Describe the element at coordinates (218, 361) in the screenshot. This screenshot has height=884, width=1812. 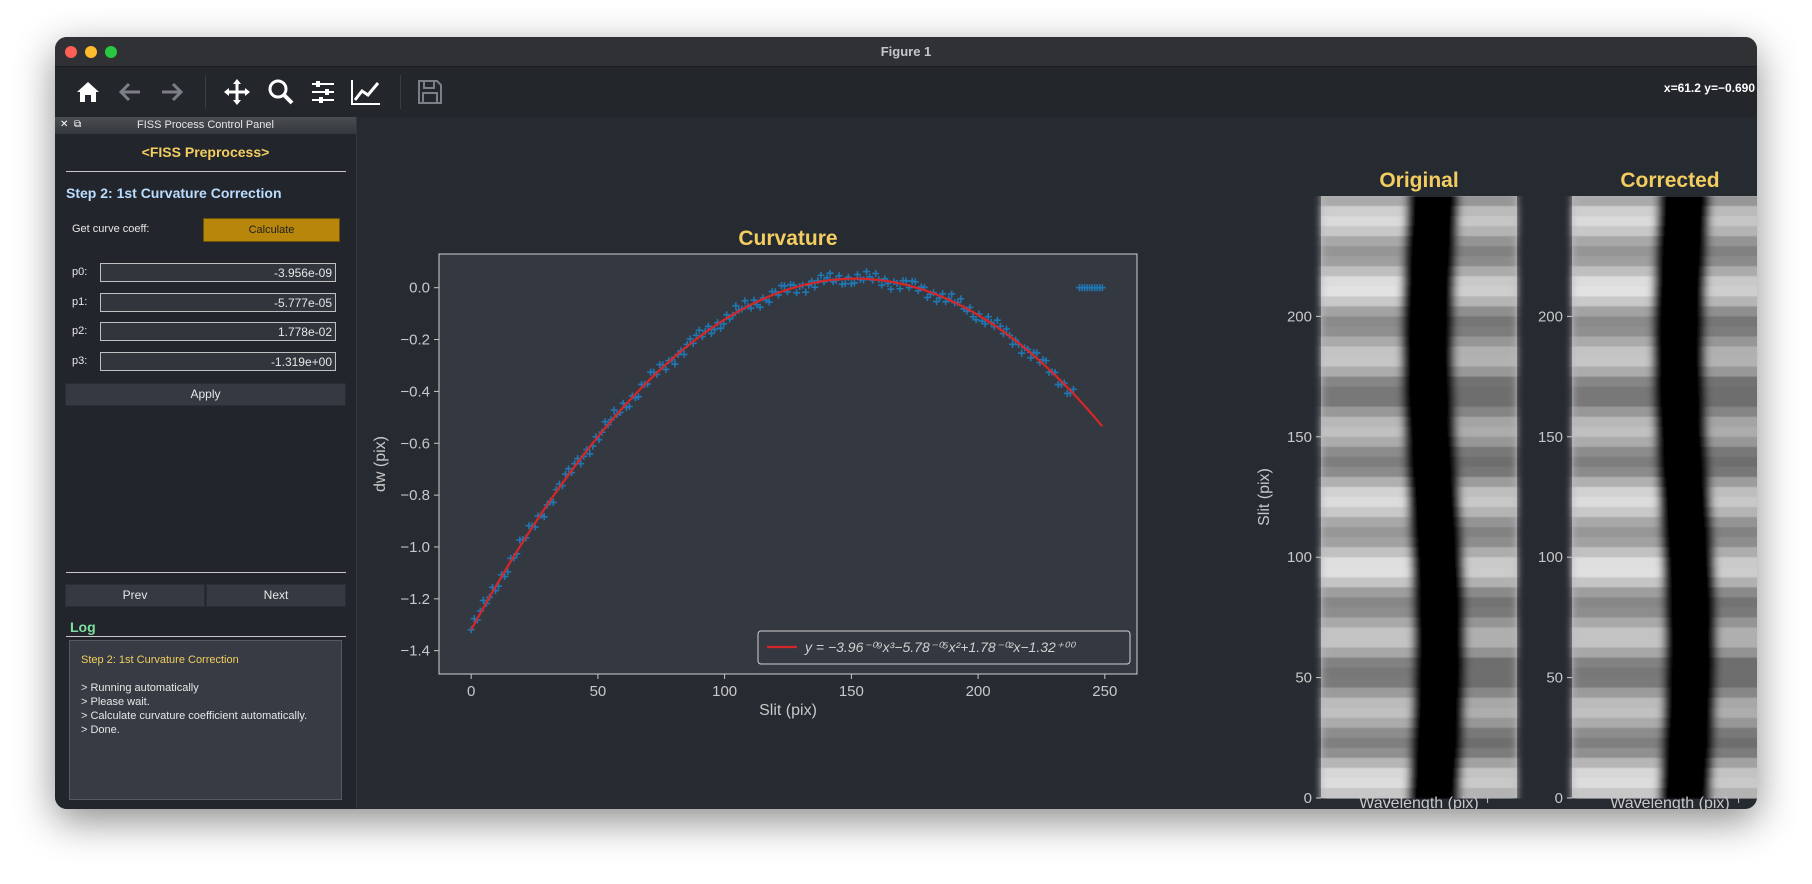
I see `p3-field: -1.319e+00` at that location.